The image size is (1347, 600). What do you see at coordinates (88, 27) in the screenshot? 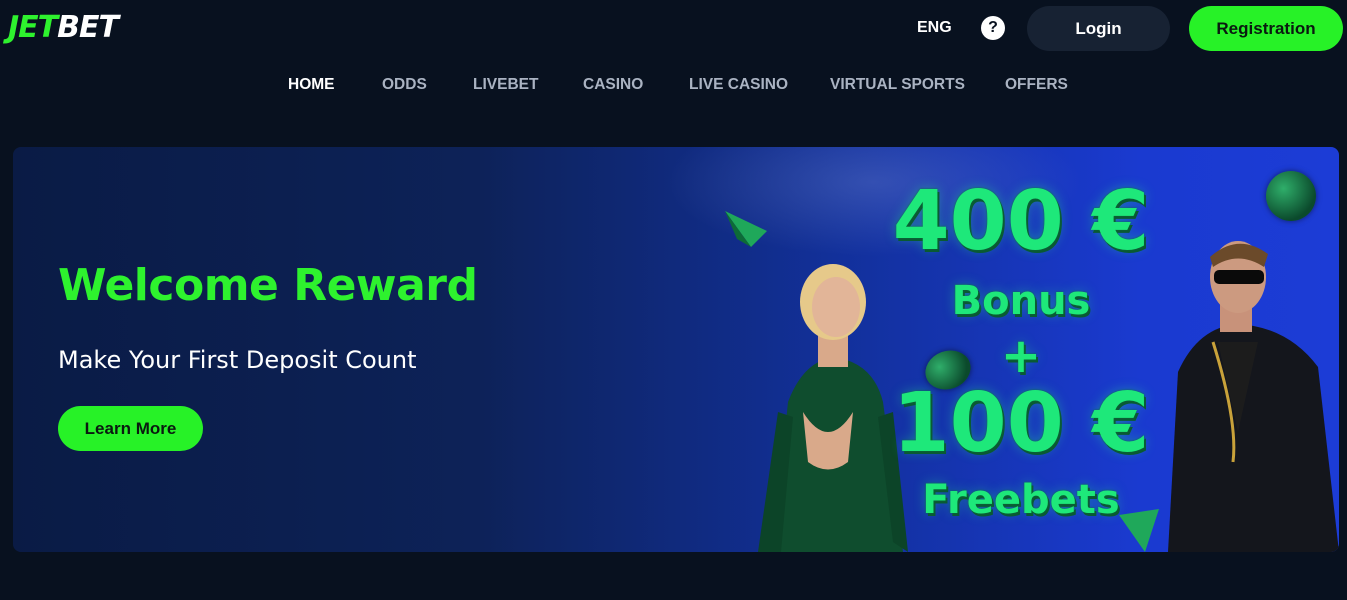
I see `logo-part-bet: BET` at bounding box center [88, 27].